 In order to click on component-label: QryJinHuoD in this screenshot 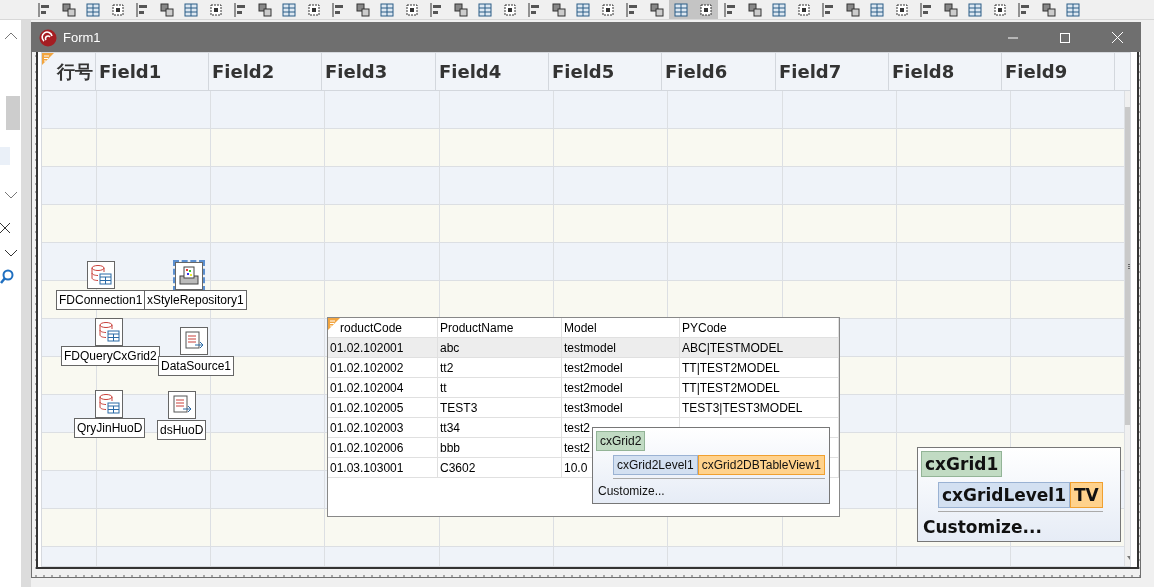, I will do `click(110, 428)`.